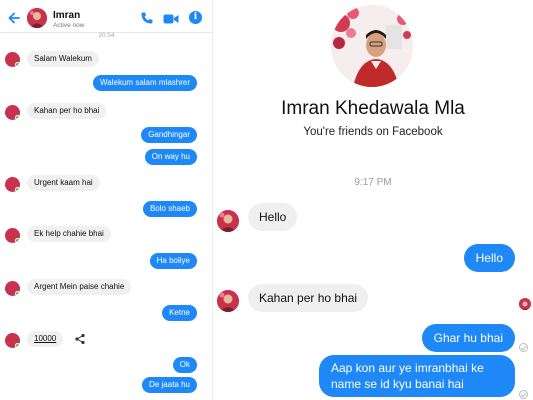 Image resolution: width=533 pixels, height=400 pixels. I want to click on message-incoming-link: 10000, so click(45, 339).